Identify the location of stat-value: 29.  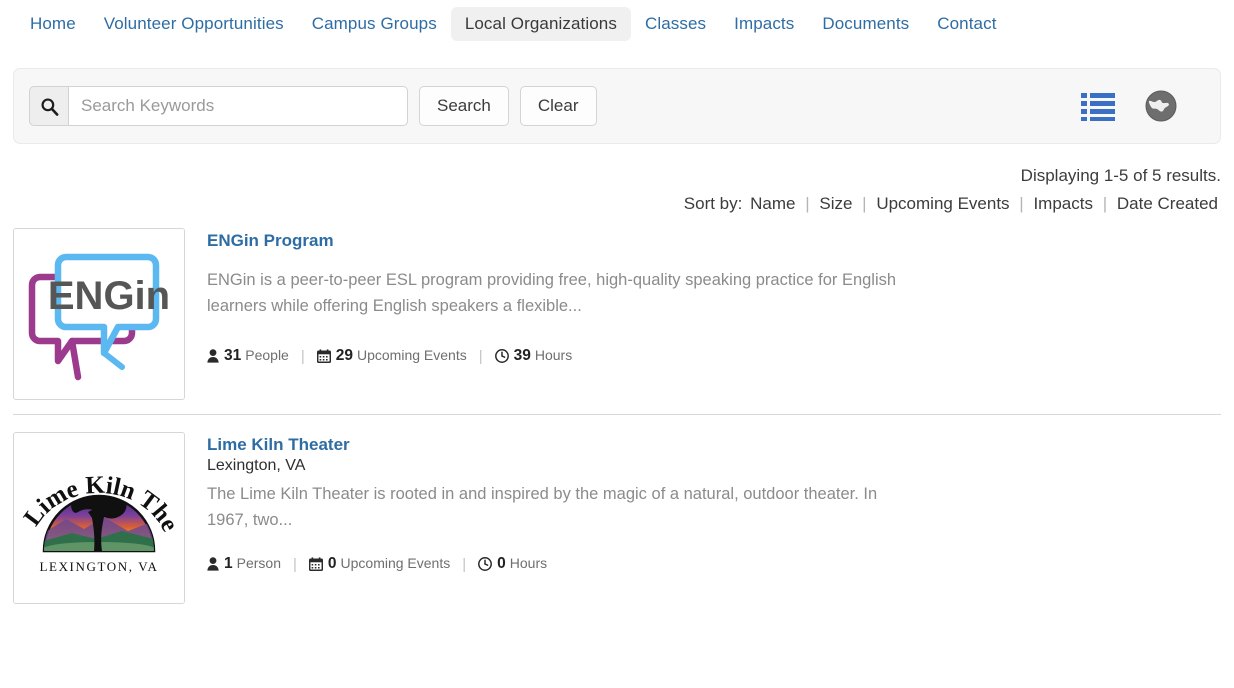
(344, 356).